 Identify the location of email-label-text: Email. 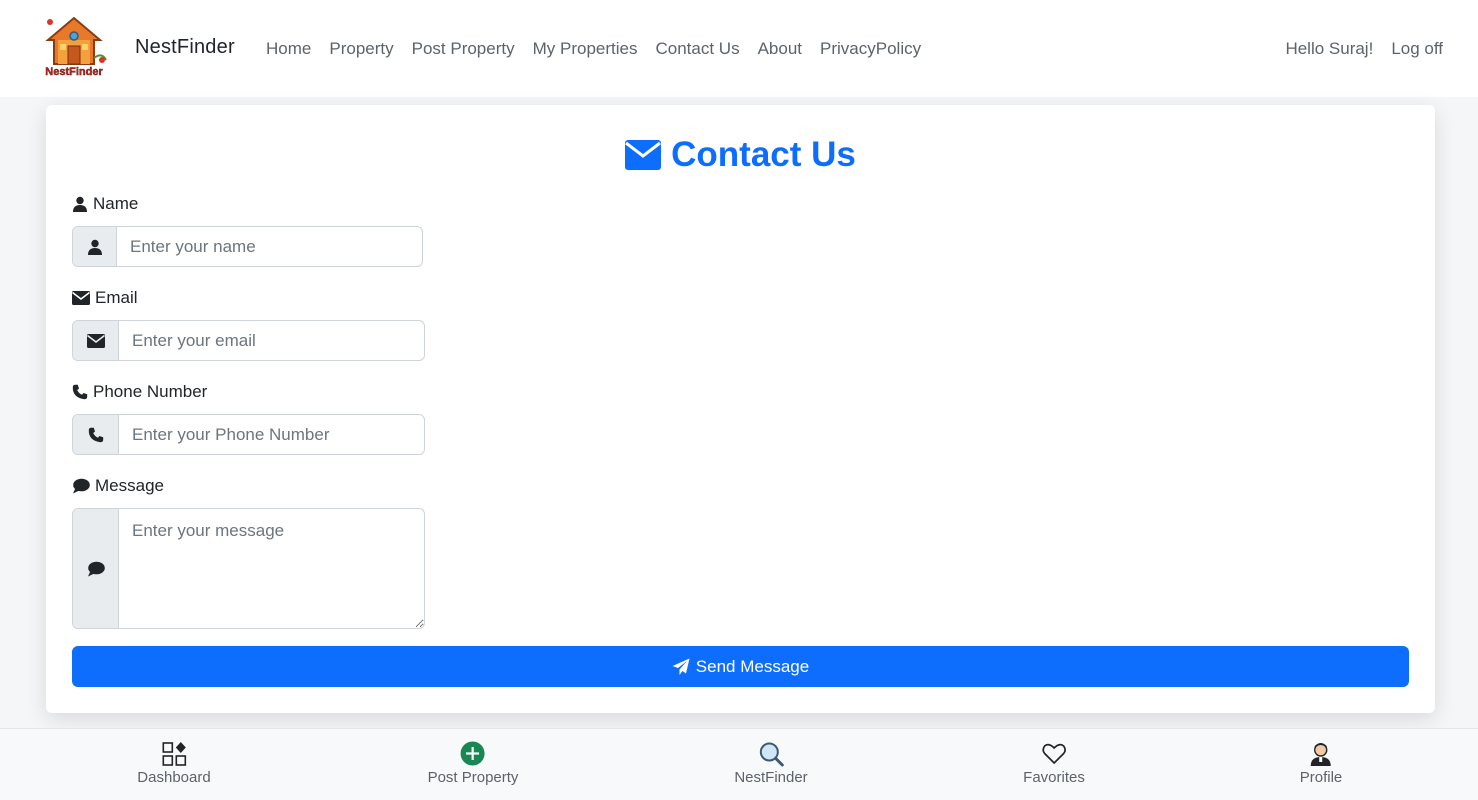
(116, 297).